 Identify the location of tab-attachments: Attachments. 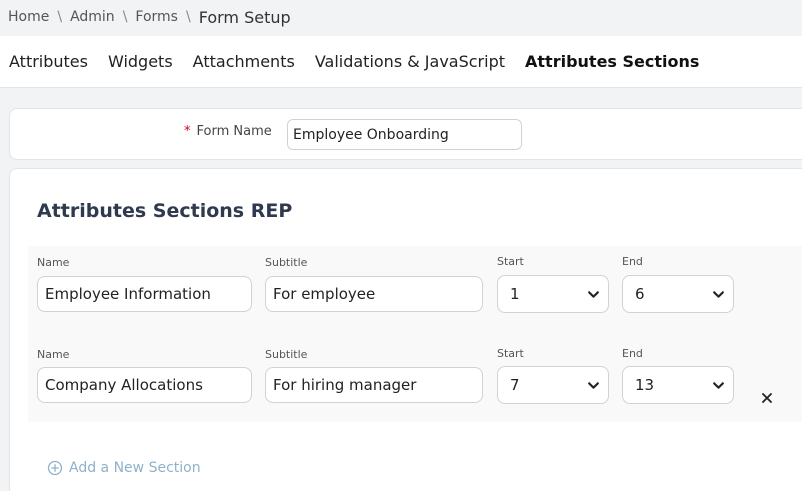
(244, 61).